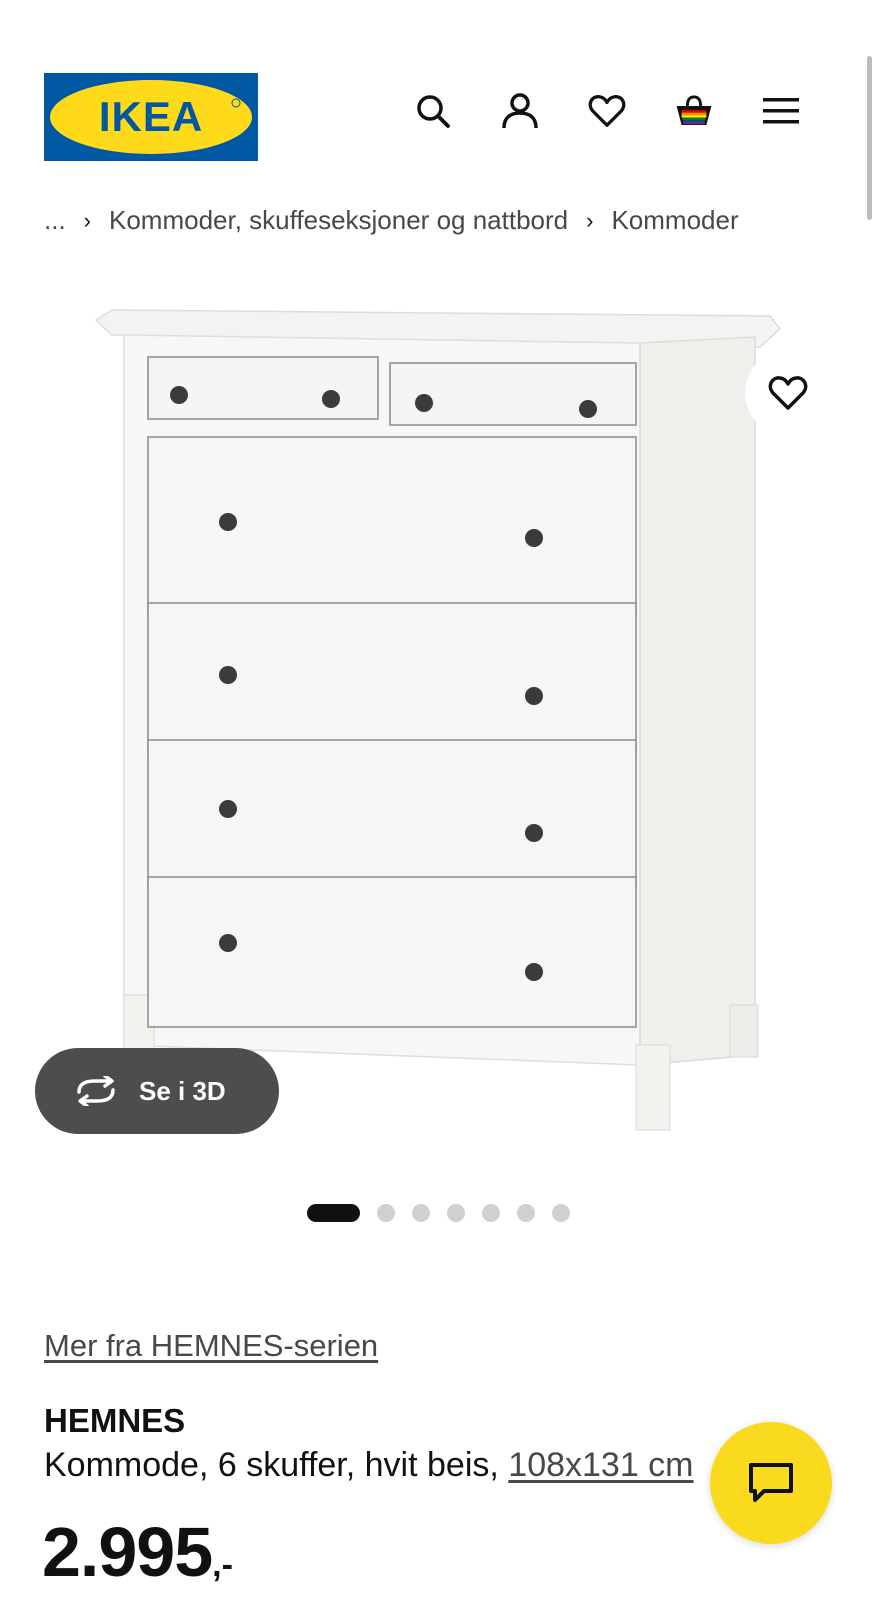 The width and height of the screenshot is (876, 1600). Describe the element at coordinates (600, 1465) in the screenshot. I see `product-dimensions-link: 108x131 cm` at that location.